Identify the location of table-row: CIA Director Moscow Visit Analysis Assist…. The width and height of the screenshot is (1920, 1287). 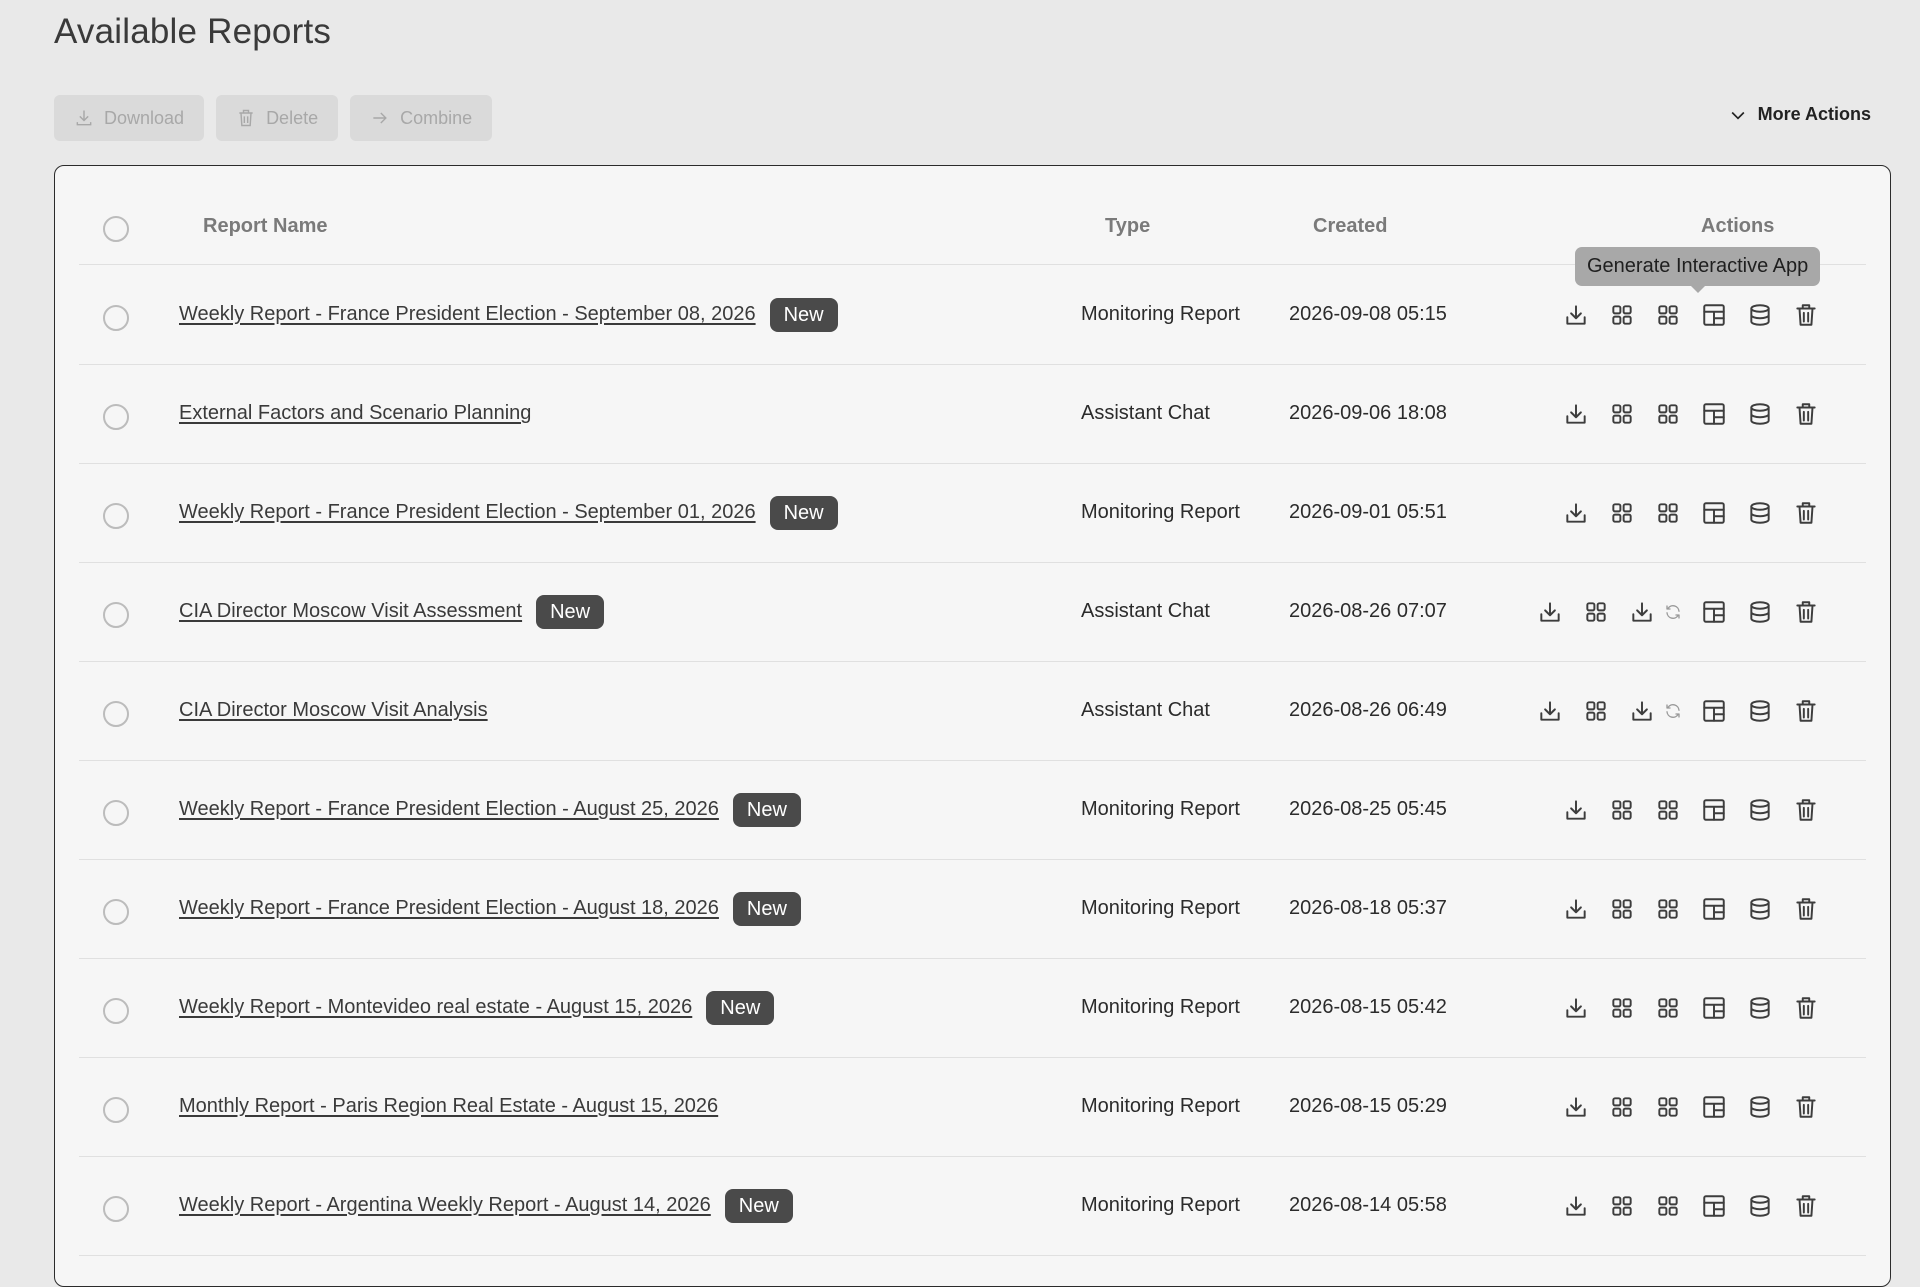
(972, 711).